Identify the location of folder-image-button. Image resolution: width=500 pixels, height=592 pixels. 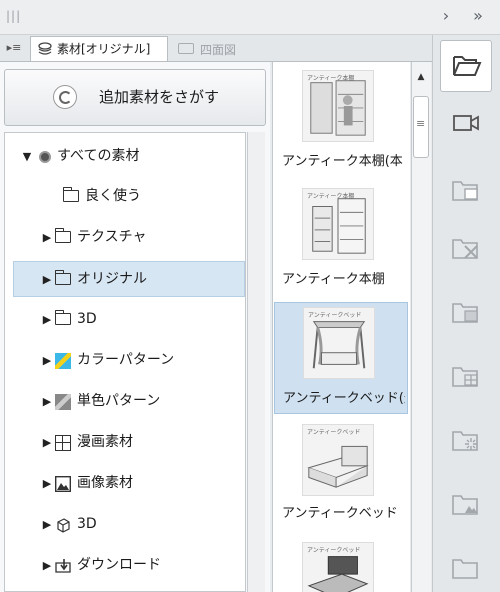
(466, 190).